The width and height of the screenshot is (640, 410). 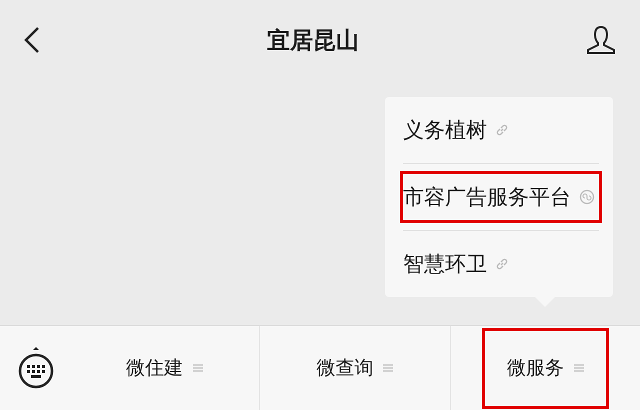 What do you see at coordinates (313, 41) in the screenshot?
I see `window-title: 宜居昆山` at bounding box center [313, 41].